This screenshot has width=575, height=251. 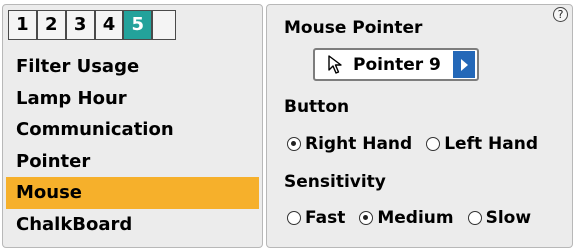 I want to click on fast-label: Fast, so click(x=325, y=218).